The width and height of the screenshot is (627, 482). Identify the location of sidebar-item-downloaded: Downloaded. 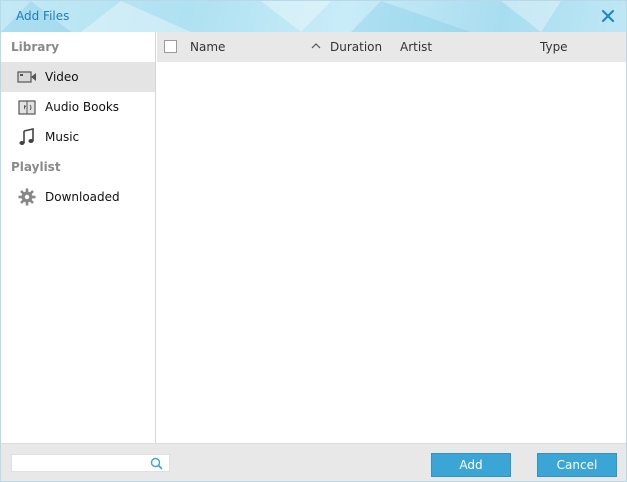
(78, 197).